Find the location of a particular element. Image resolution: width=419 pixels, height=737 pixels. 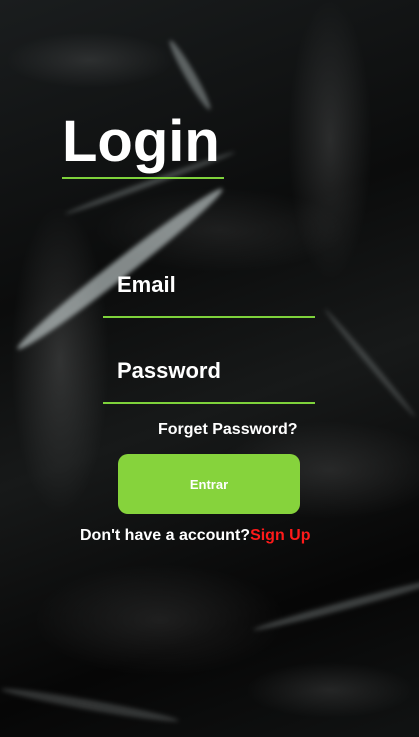

signup-row: Don't have a account?Sign Up is located at coordinates (195, 536).